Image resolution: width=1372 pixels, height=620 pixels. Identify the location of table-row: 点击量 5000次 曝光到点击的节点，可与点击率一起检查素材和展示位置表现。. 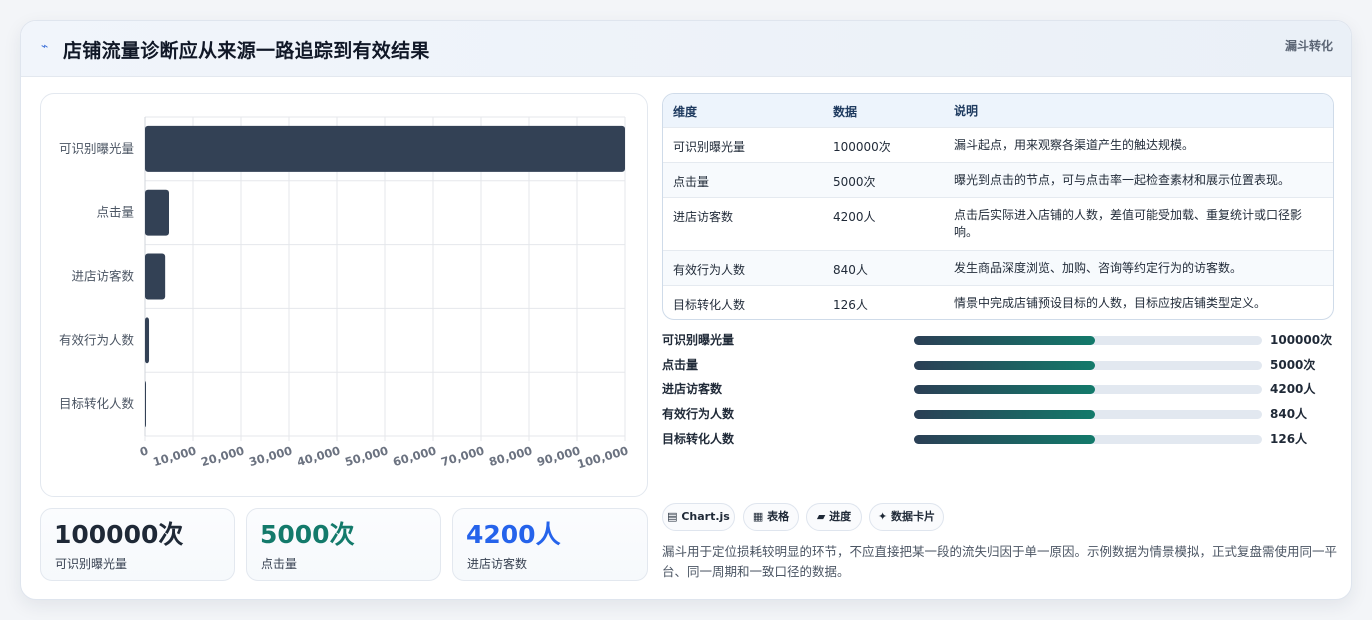
(998, 179).